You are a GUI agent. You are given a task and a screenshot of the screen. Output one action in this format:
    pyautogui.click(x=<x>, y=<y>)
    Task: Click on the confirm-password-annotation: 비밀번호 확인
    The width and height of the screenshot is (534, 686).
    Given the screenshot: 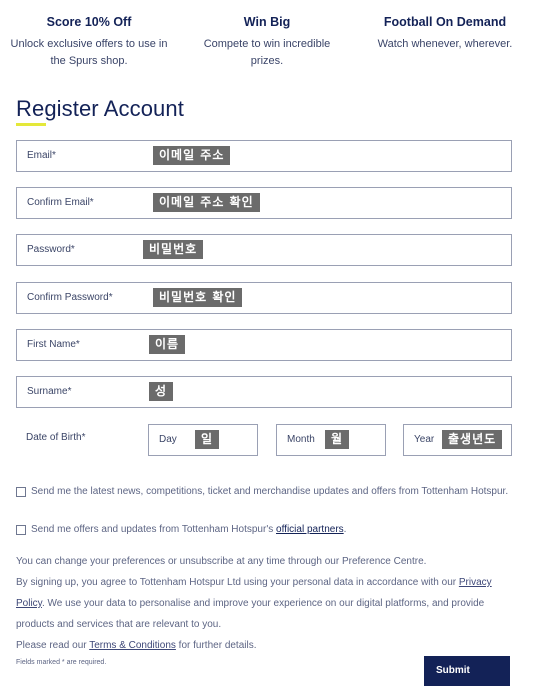 What is the action you would take?
    pyautogui.click(x=198, y=297)
    